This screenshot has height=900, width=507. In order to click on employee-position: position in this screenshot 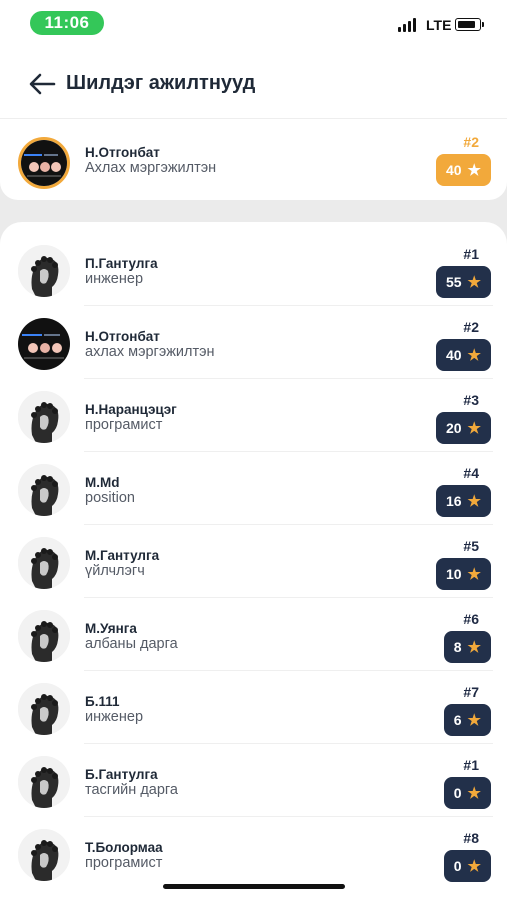, I will do `click(110, 498)`.